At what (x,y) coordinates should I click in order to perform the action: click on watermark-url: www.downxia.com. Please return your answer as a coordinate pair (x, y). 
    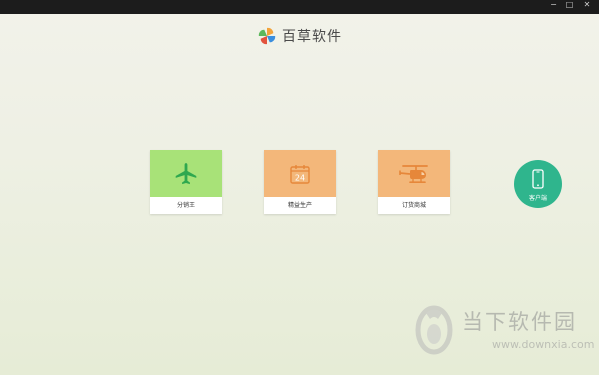
    Looking at the image, I should click on (543, 344).